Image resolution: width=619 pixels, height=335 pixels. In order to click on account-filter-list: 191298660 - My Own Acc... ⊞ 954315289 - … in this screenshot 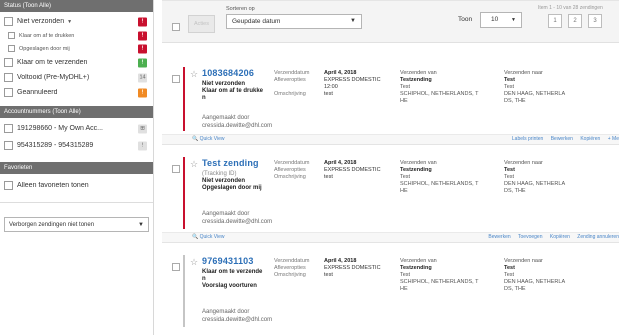, I will do `click(76, 137)`.